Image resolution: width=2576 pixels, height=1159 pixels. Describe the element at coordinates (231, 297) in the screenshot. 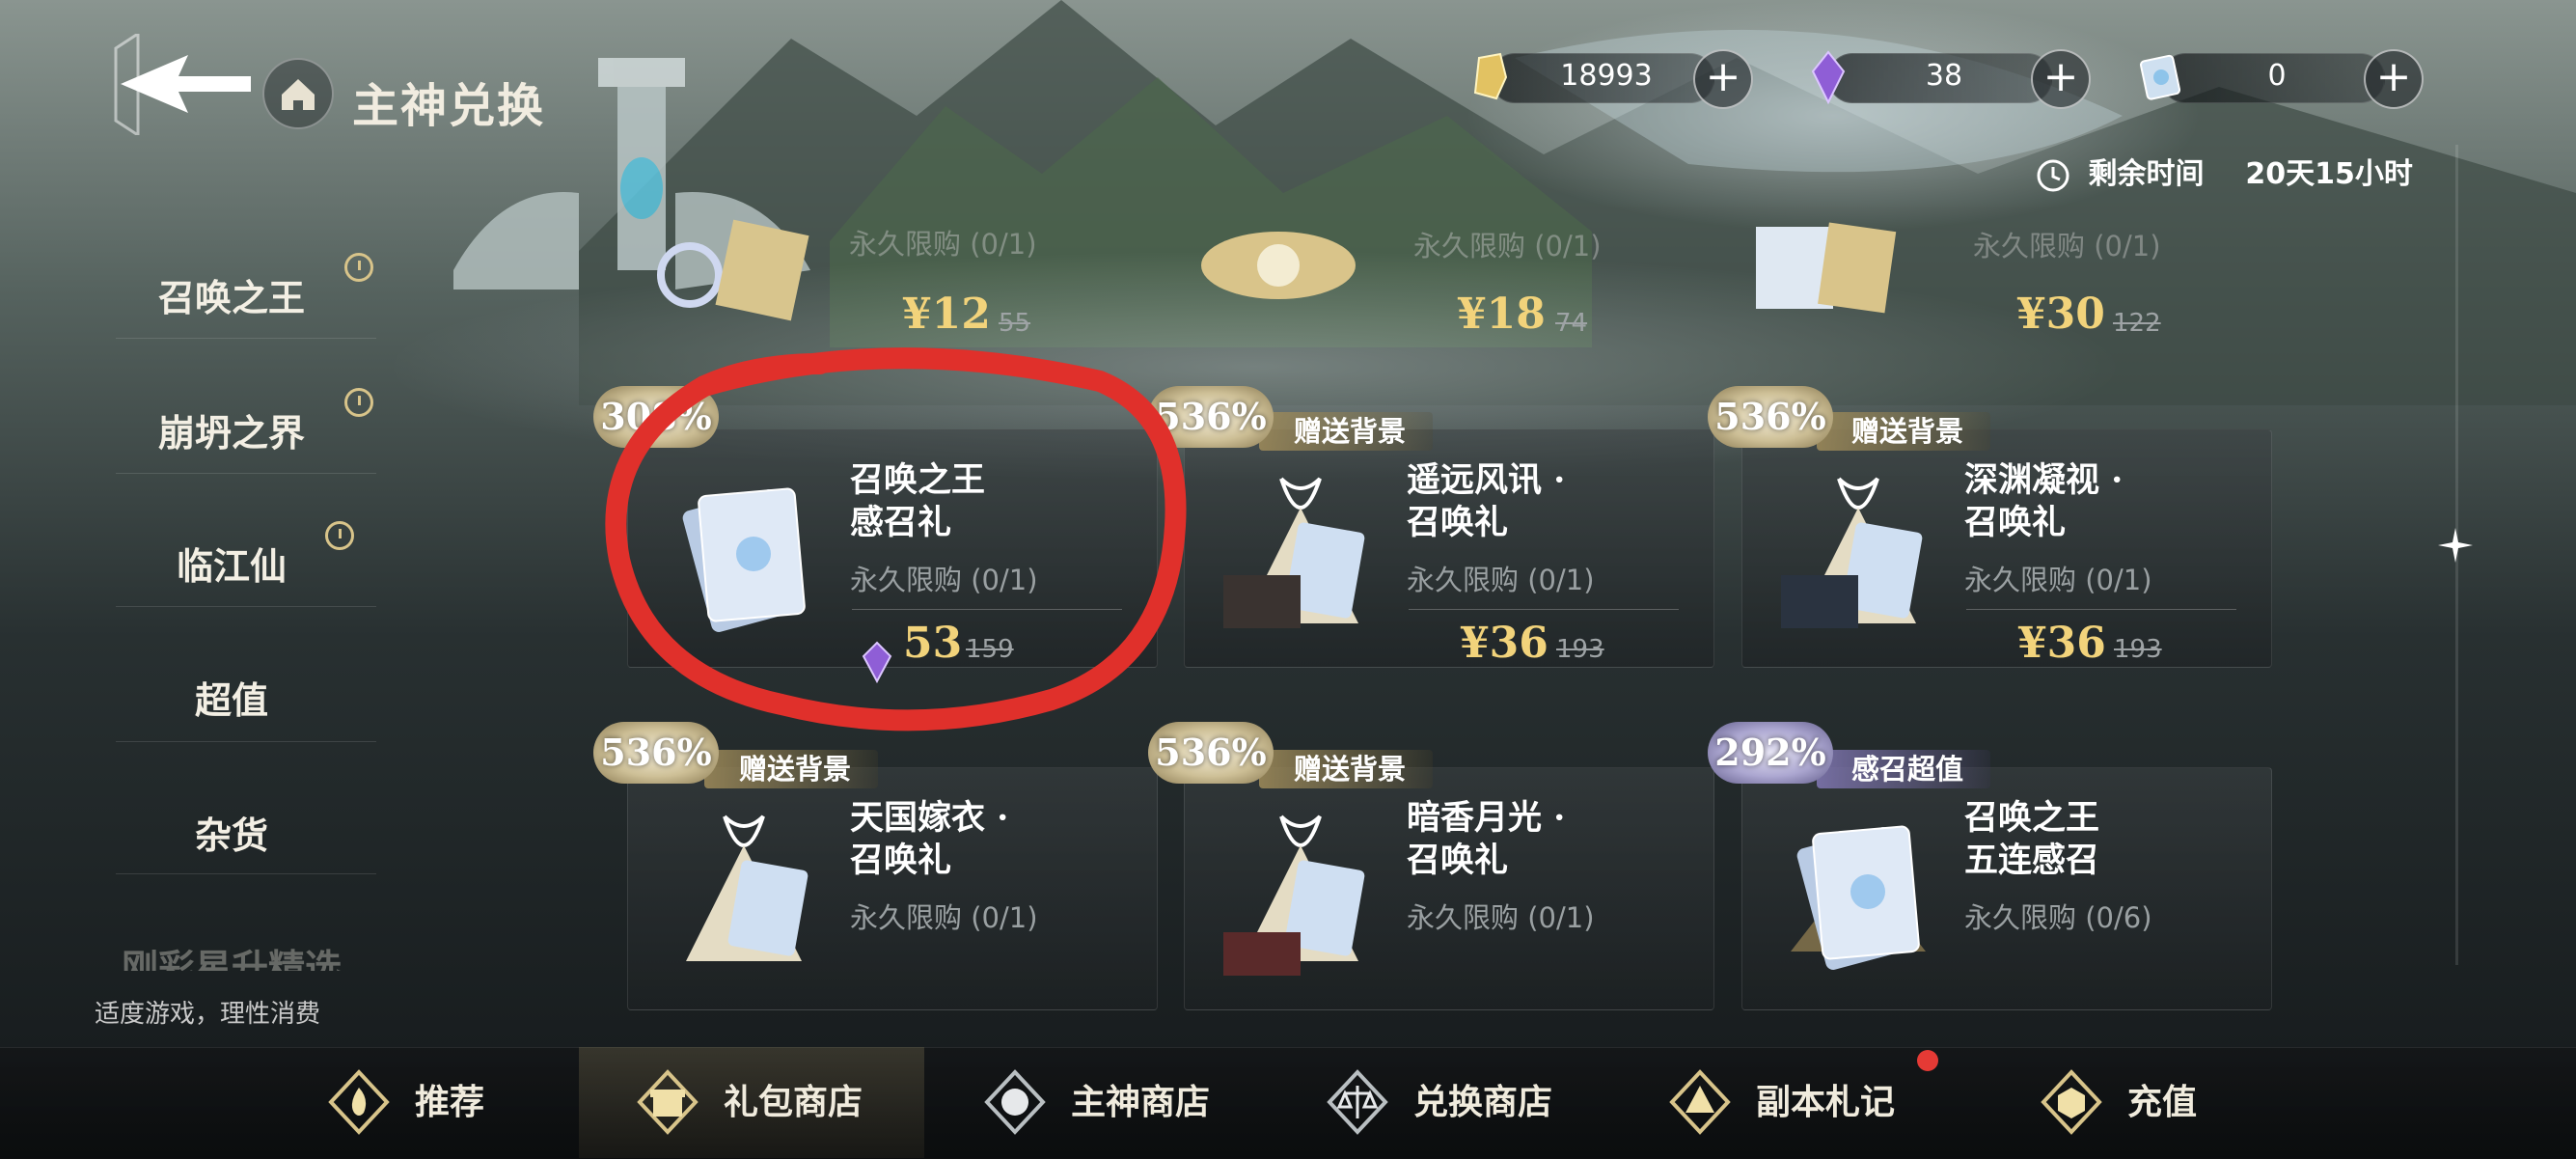

I see `sidebar-item-label: 召唤之王` at that location.